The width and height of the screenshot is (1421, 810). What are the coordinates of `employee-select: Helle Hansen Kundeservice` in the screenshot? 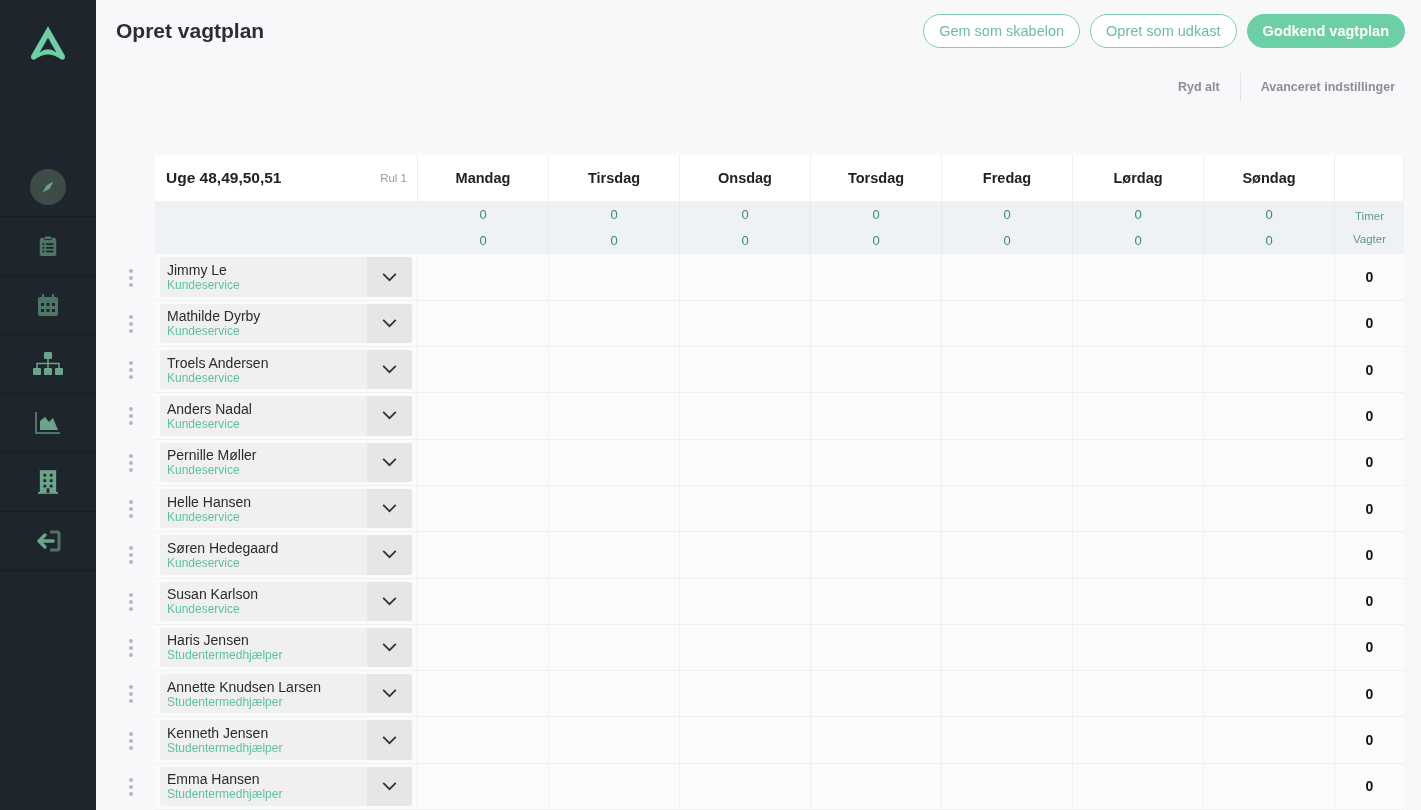 It's located at (286, 508).